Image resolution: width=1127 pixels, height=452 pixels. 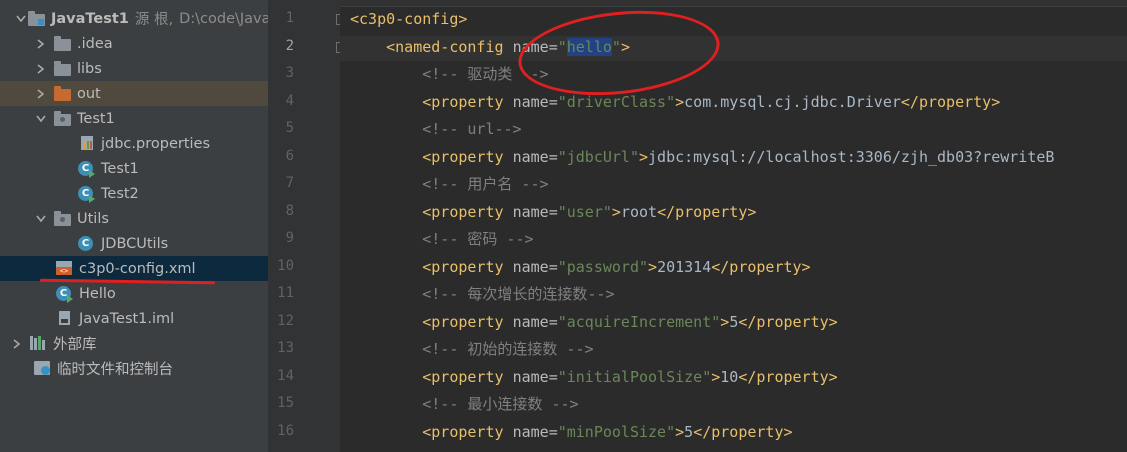 I want to click on tree-item-jdbcutils-class: C JDBCUtils, so click(x=134, y=243).